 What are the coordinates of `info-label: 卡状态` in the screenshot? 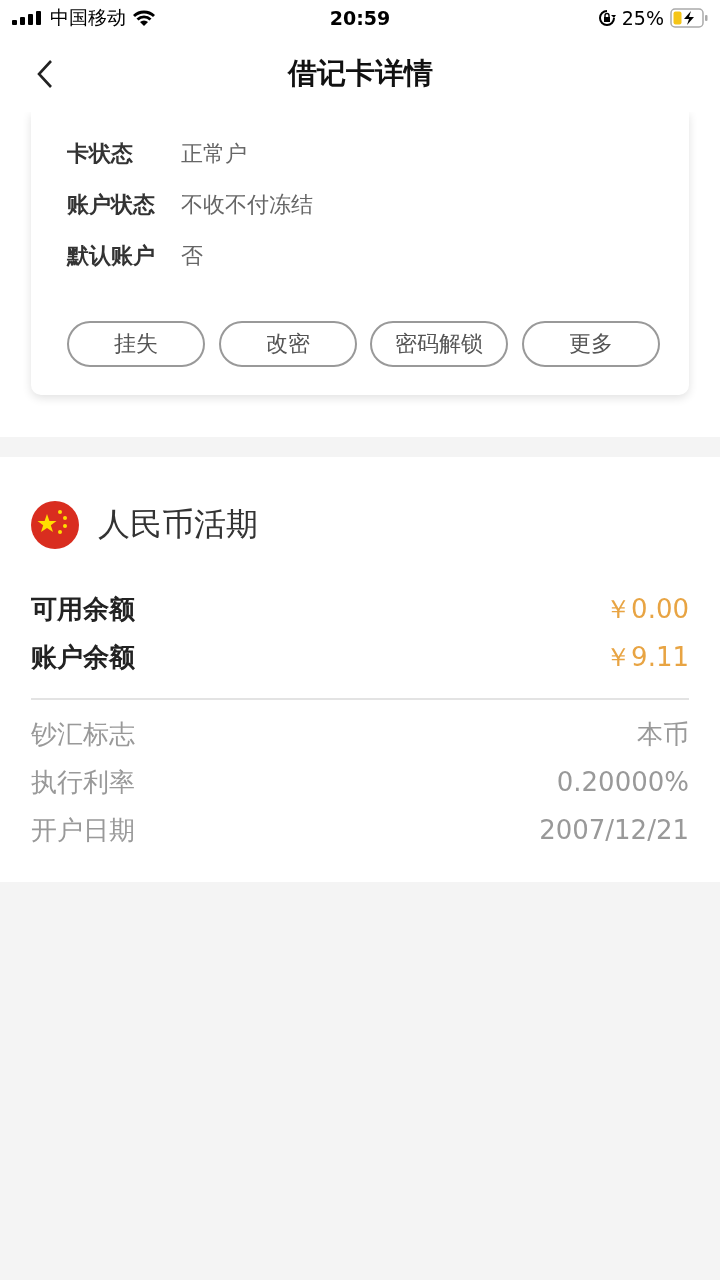 It's located at (100, 153).